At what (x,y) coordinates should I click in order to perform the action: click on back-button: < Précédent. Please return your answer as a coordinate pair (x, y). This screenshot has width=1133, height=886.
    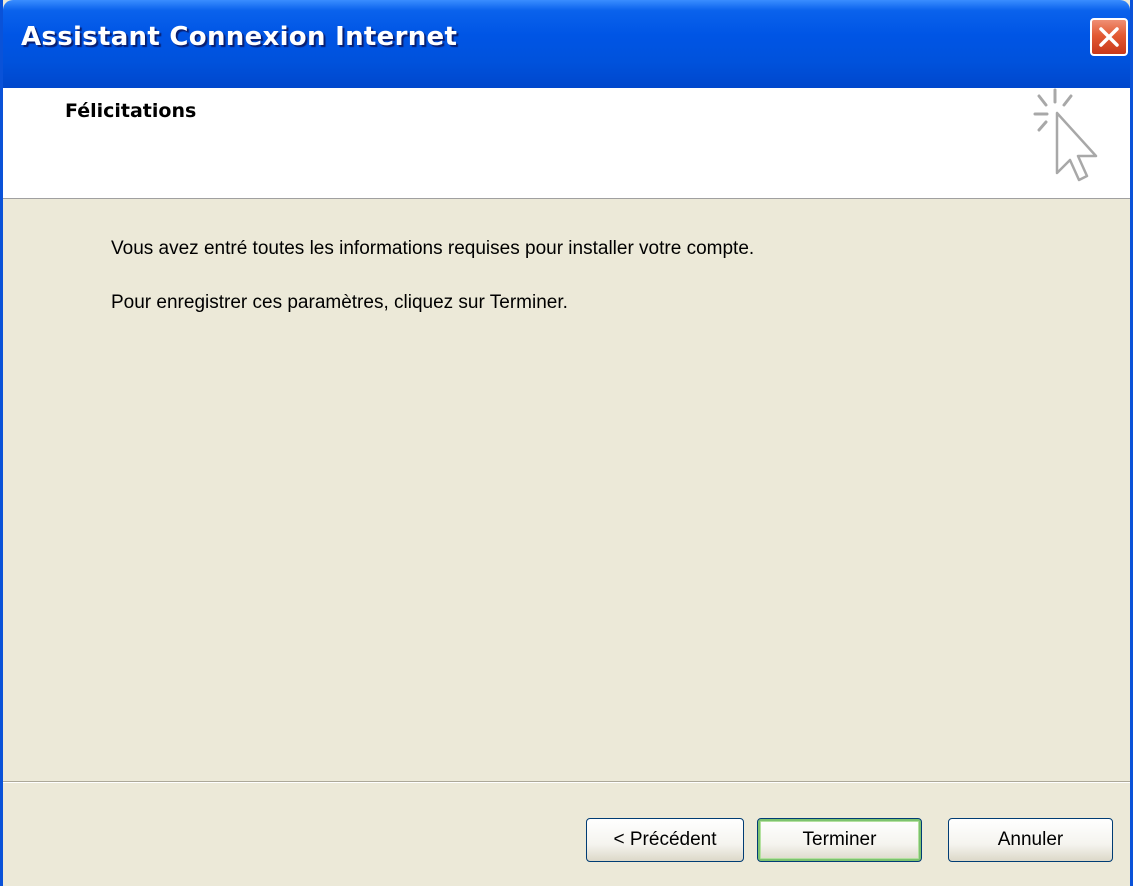
    Looking at the image, I should click on (665, 840).